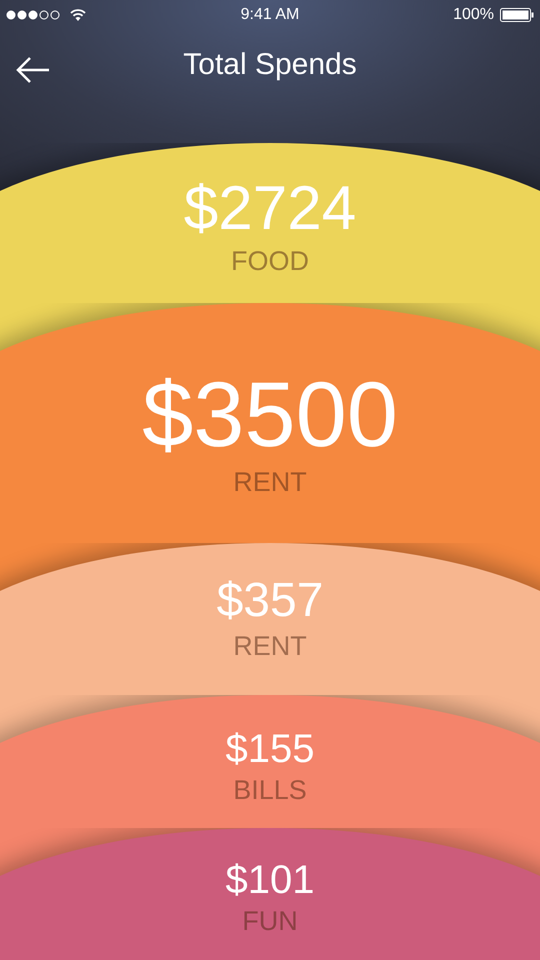  Describe the element at coordinates (34, 15) in the screenshot. I see `signal-icon` at that location.